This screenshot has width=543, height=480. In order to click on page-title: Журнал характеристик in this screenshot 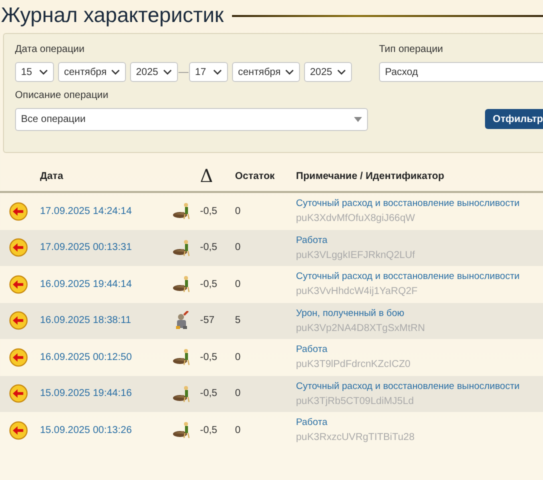, I will do `click(112, 16)`.